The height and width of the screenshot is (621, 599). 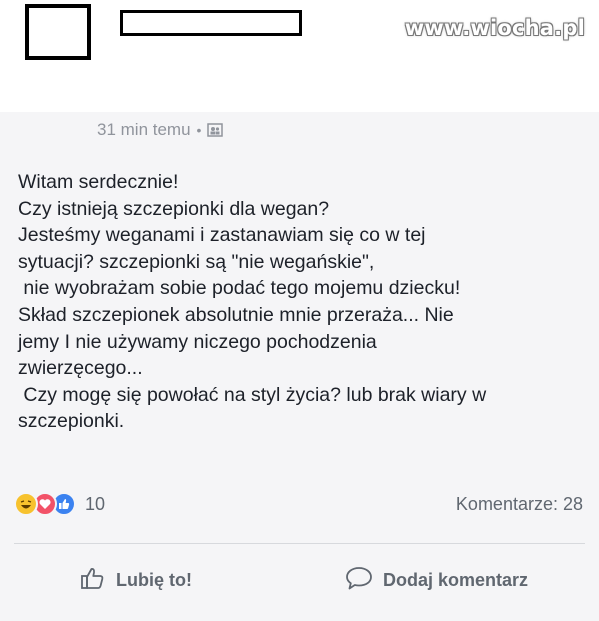 What do you see at coordinates (98, 182) in the screenshot?
I see `post-line: Witam serdecznie!` at bounding box center [98, 182].